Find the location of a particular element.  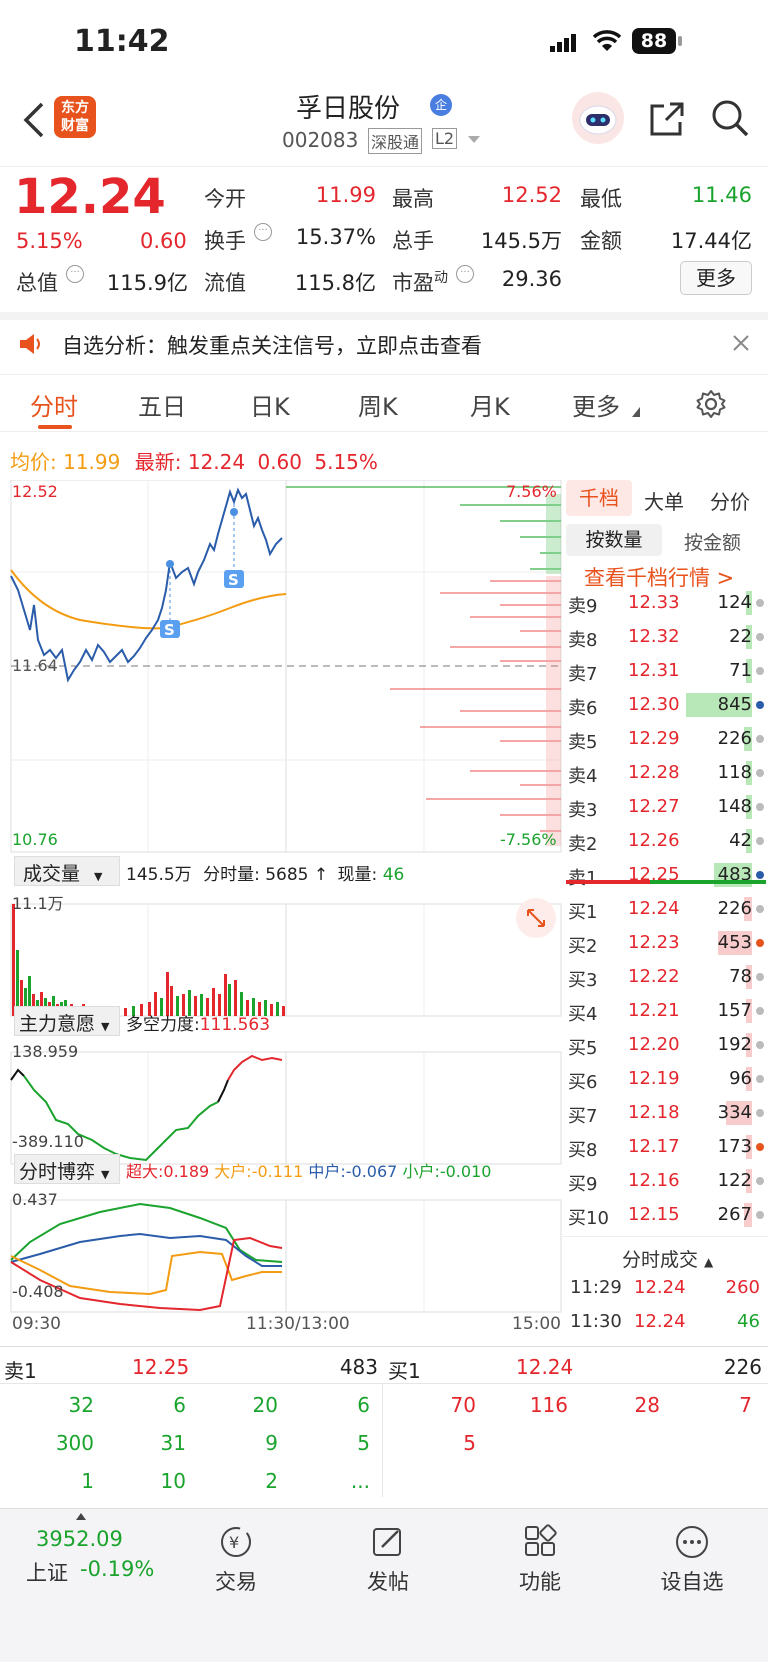

ask-row: 卖7 12.31 71 is located at coordinates (665, 671).